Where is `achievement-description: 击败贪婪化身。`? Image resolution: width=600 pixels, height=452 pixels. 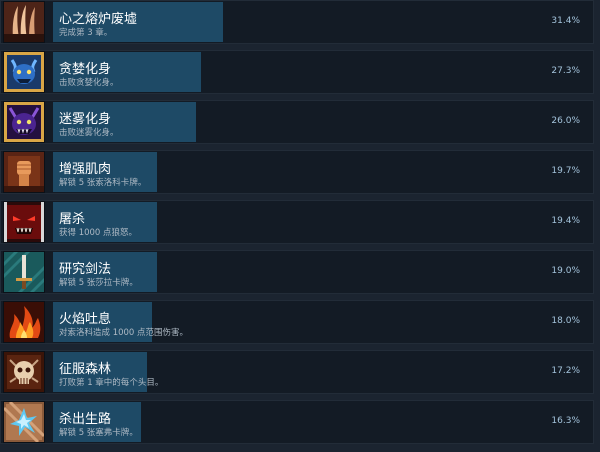 achievement-description: 击败贪婪化身。 is located at coordinates (89, 83).